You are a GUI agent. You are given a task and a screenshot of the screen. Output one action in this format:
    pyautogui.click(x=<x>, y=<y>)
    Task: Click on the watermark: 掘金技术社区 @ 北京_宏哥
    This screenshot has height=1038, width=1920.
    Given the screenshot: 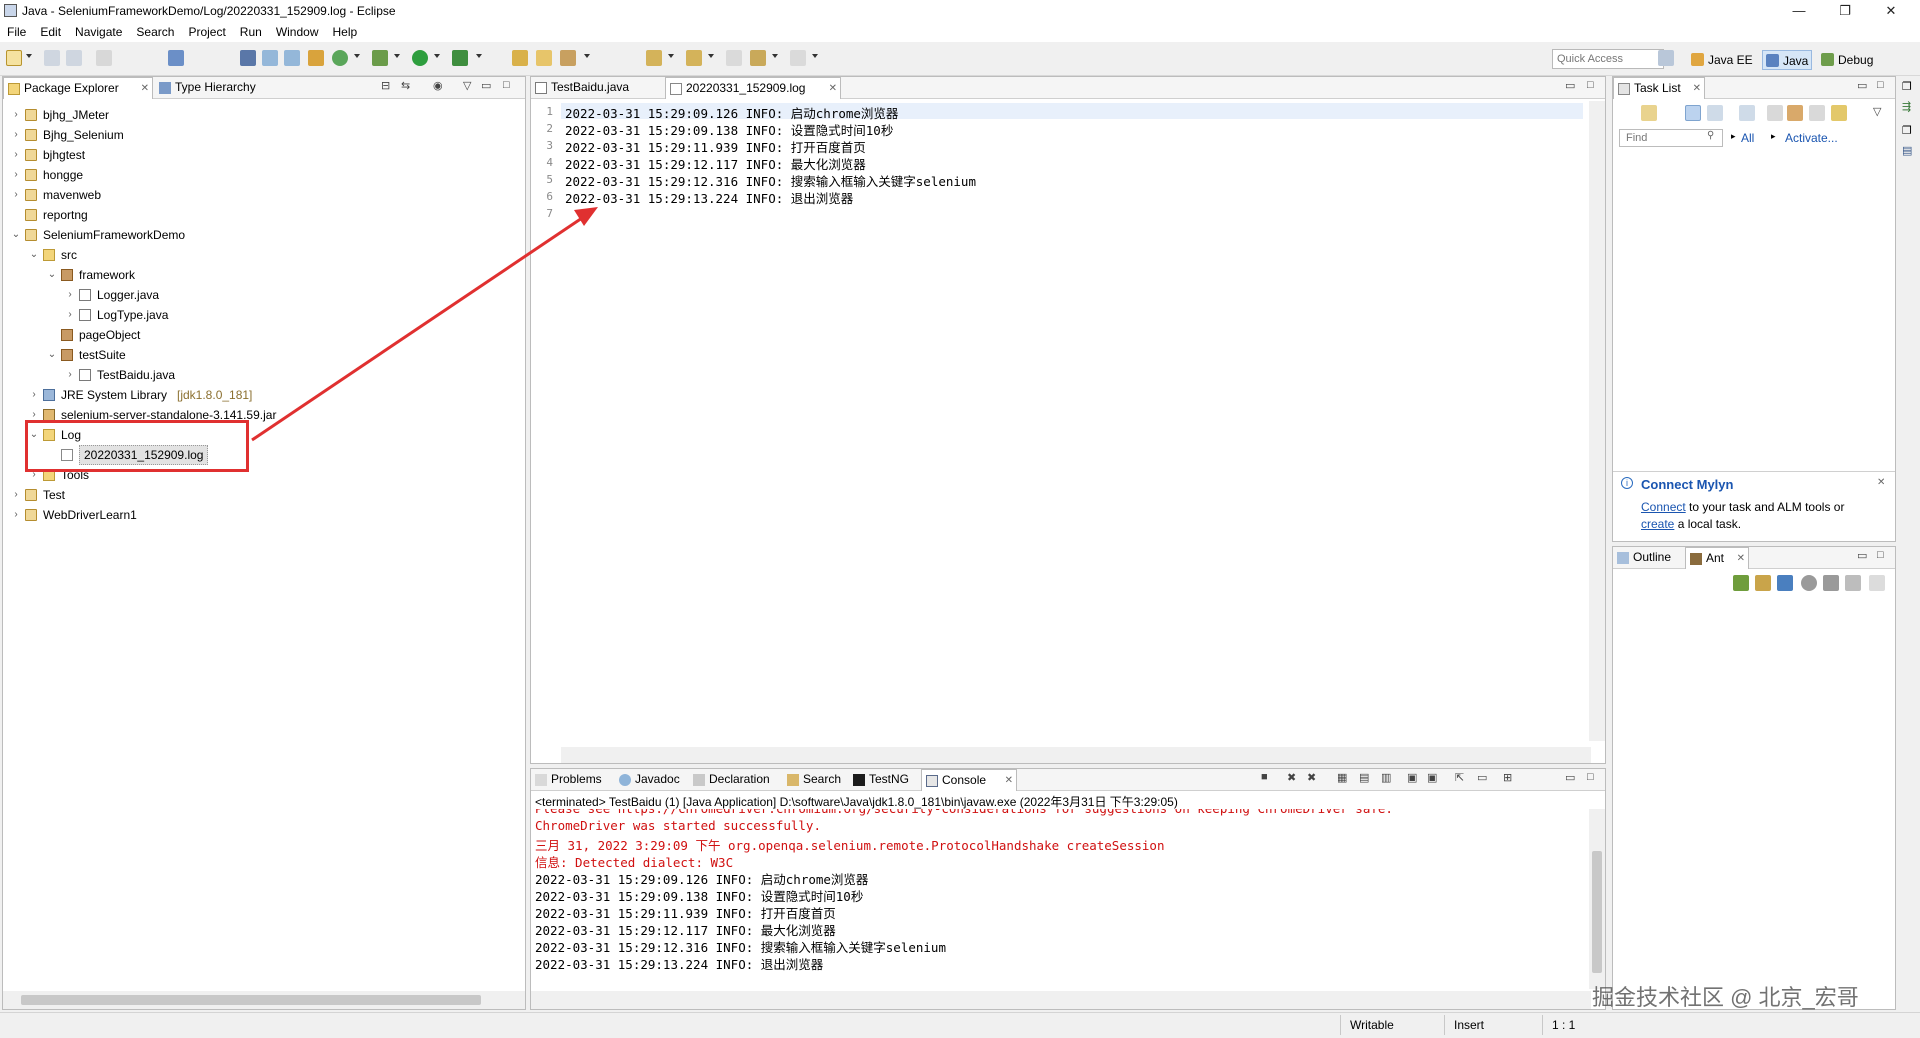 What is the action you would take?
    pyautogui.click(x=1725, y=997)
    